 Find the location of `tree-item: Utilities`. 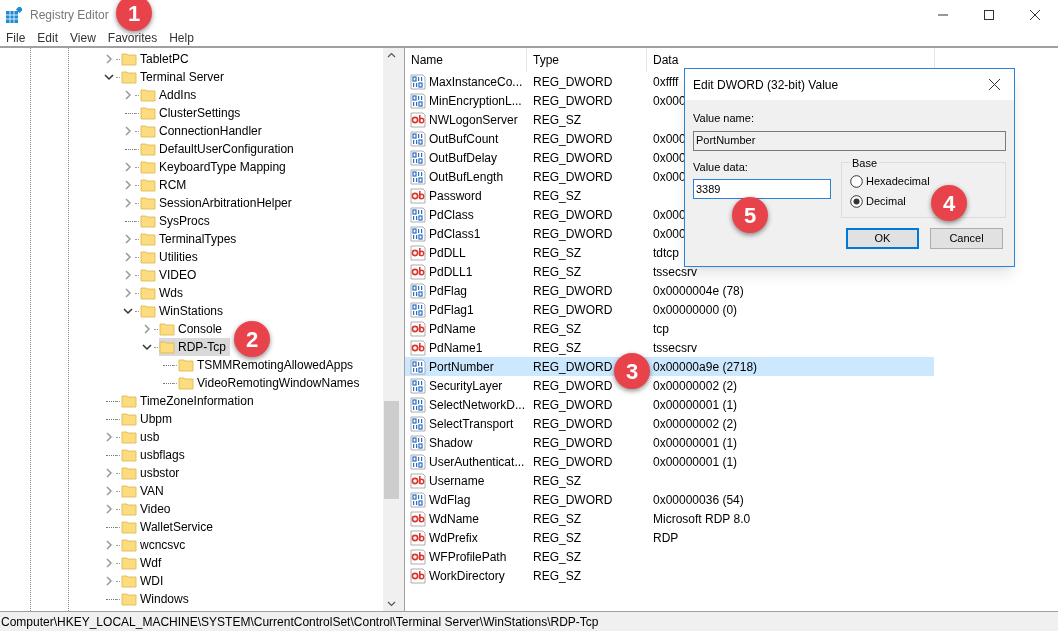

tree-item: Utilities is located at coordinates (171, 257).